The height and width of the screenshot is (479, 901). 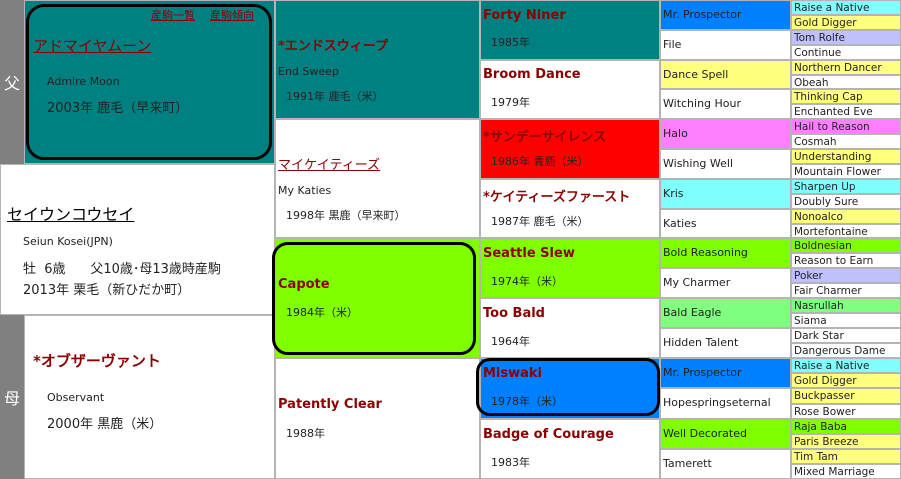 I want to click on gen4-name: Dance Spell, so click(x=696, y=74).